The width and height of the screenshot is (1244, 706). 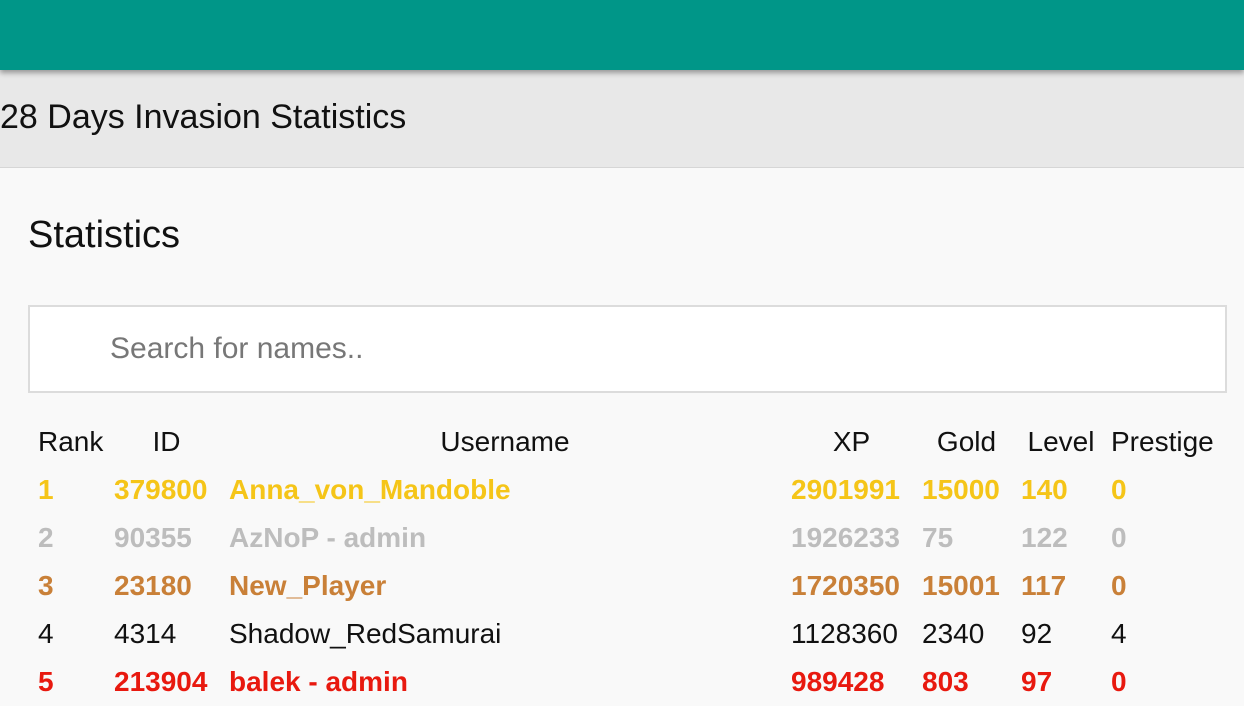 I want to click on cell-rank: 3, so click(x=46, y=585).